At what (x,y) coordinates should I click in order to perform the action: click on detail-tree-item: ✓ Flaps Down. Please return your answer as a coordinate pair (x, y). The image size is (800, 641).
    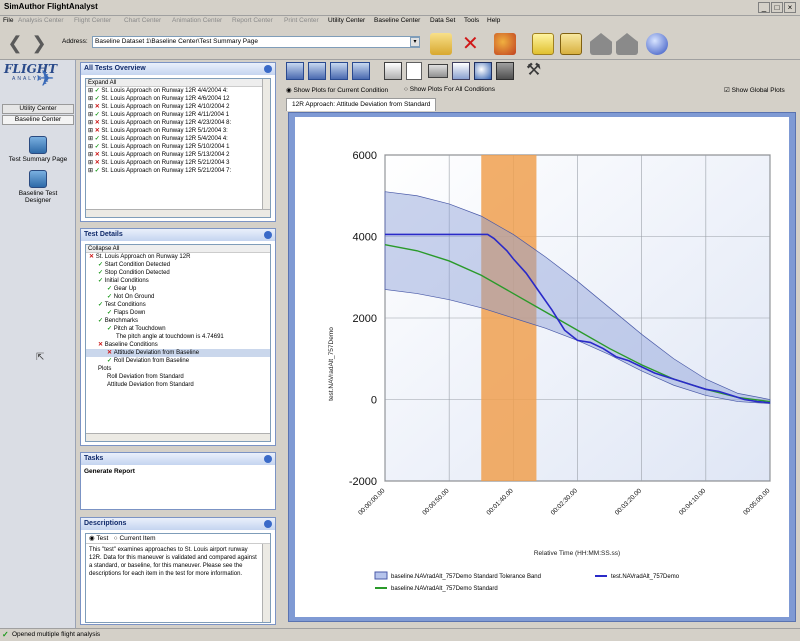
    Looking at the image, I should click on (178, 313).